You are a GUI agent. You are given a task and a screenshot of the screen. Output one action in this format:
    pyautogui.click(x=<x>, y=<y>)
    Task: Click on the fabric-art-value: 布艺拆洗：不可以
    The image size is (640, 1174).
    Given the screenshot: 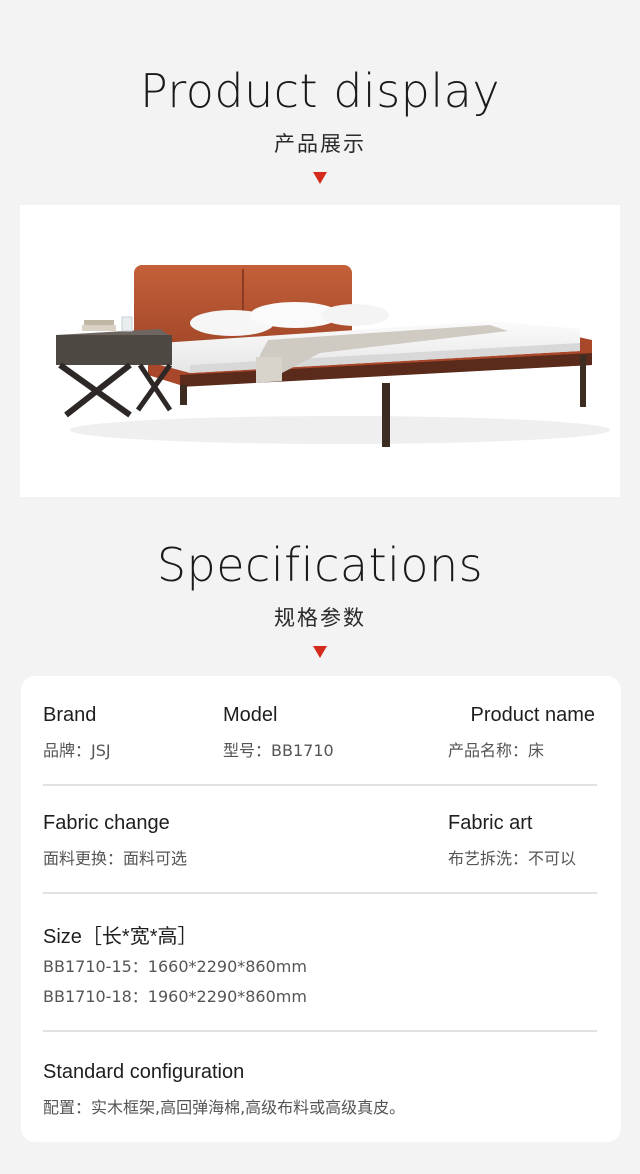 What is the action you would take?
    pyautogui.click(x=512, y=858)
    